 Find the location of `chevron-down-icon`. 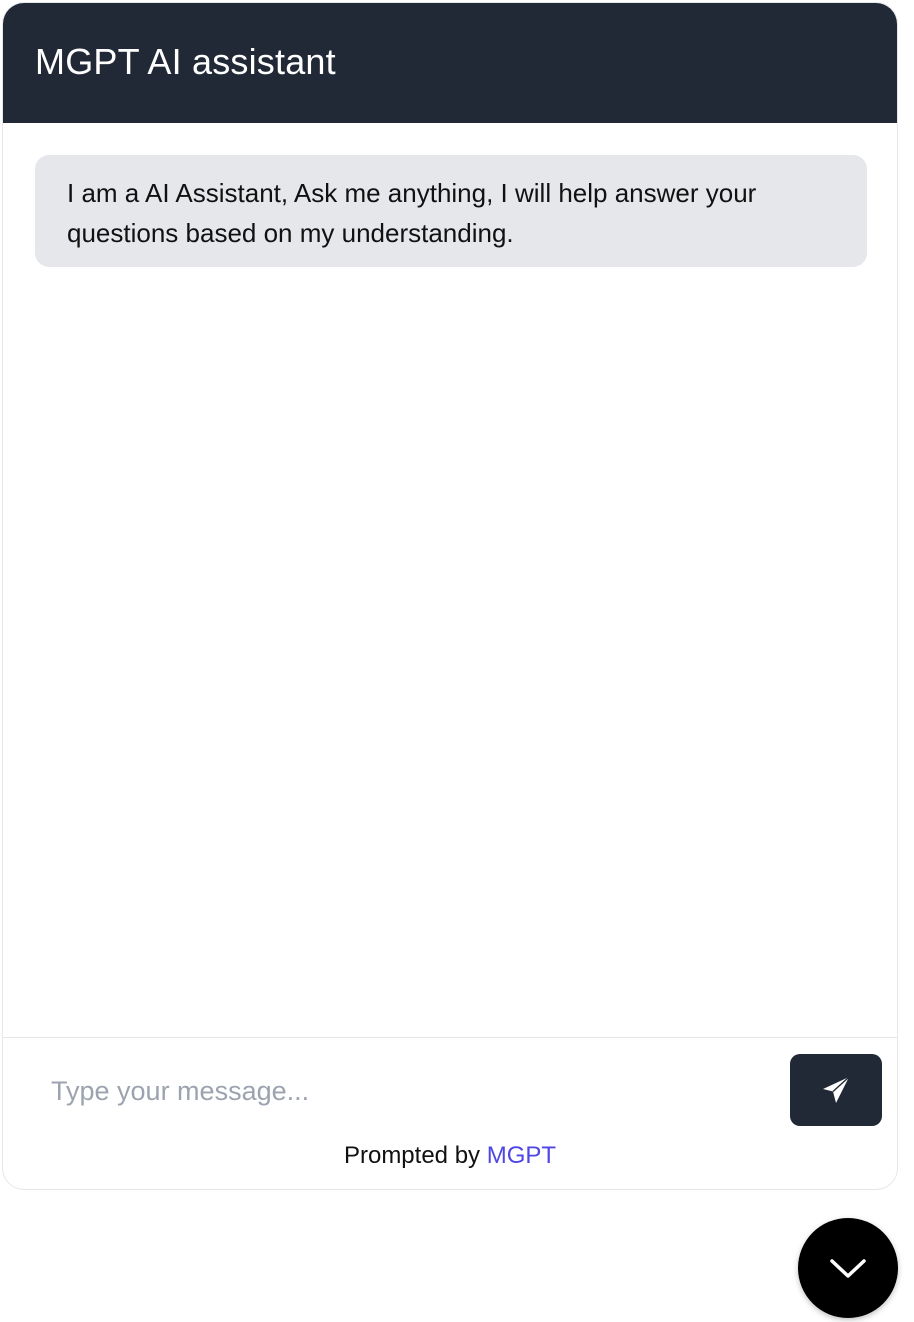

chevron-down-icon is located at coordinates (848, 1268).